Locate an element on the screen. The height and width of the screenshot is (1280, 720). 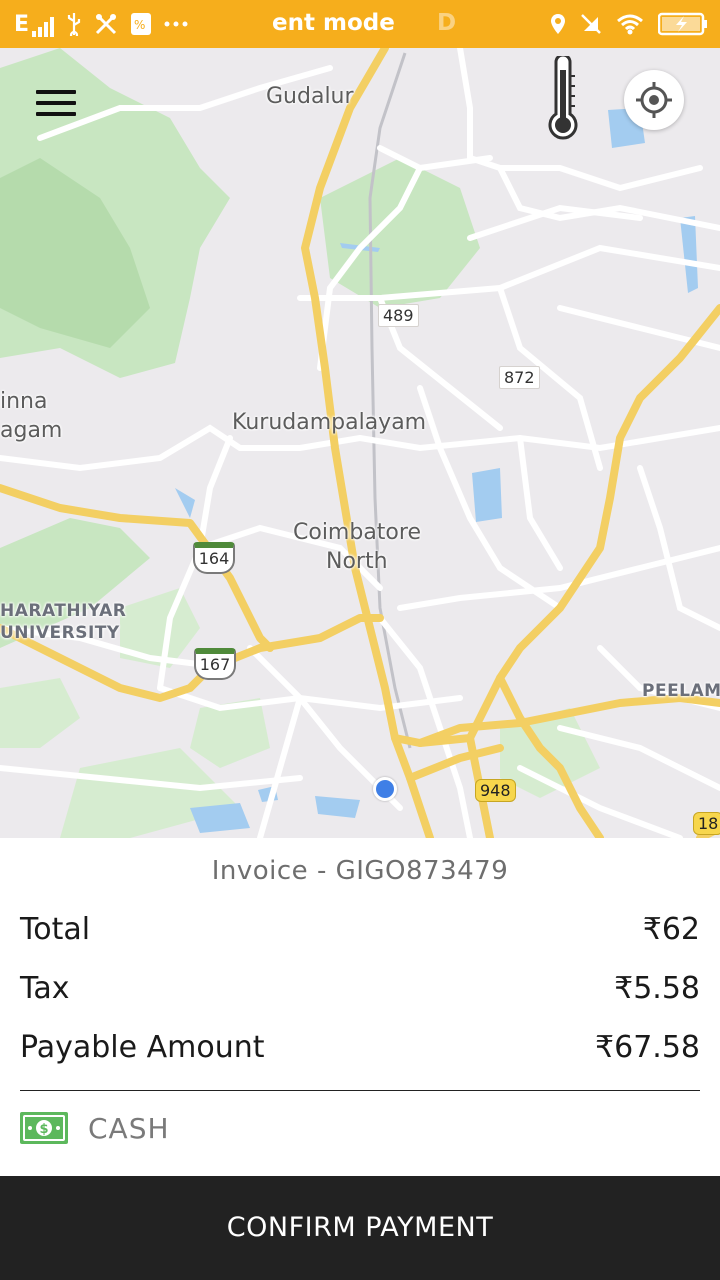
menu-button is located at coordinates (56, 105).